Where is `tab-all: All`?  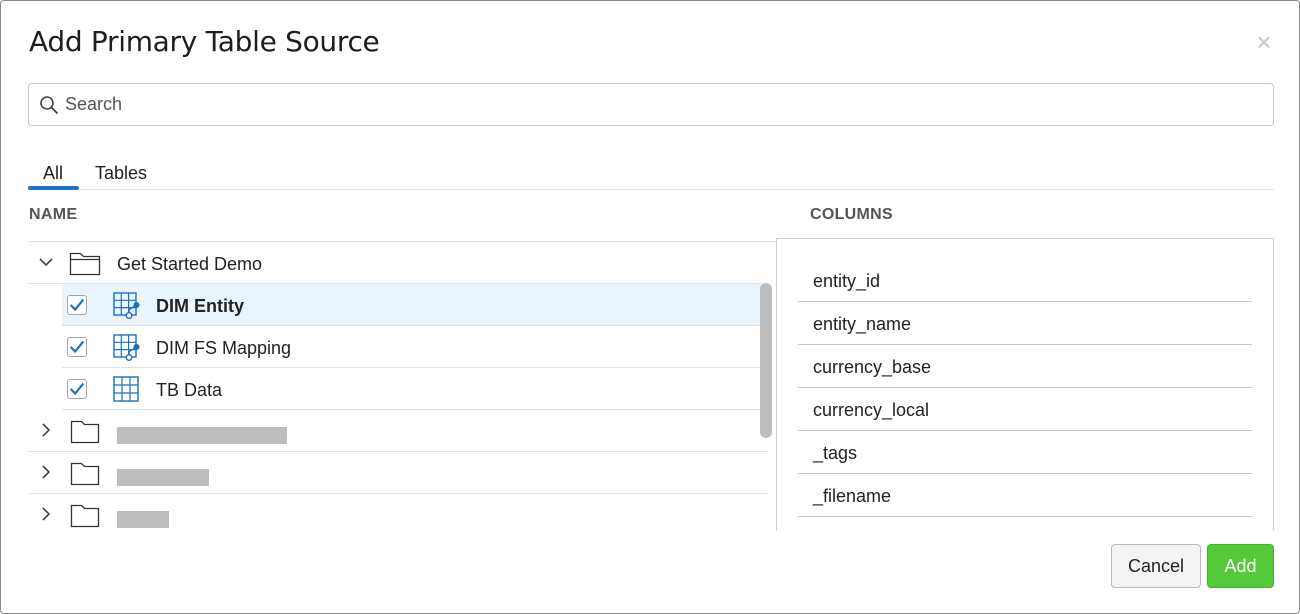
tab-all: All is located at coordinates (53, 173).